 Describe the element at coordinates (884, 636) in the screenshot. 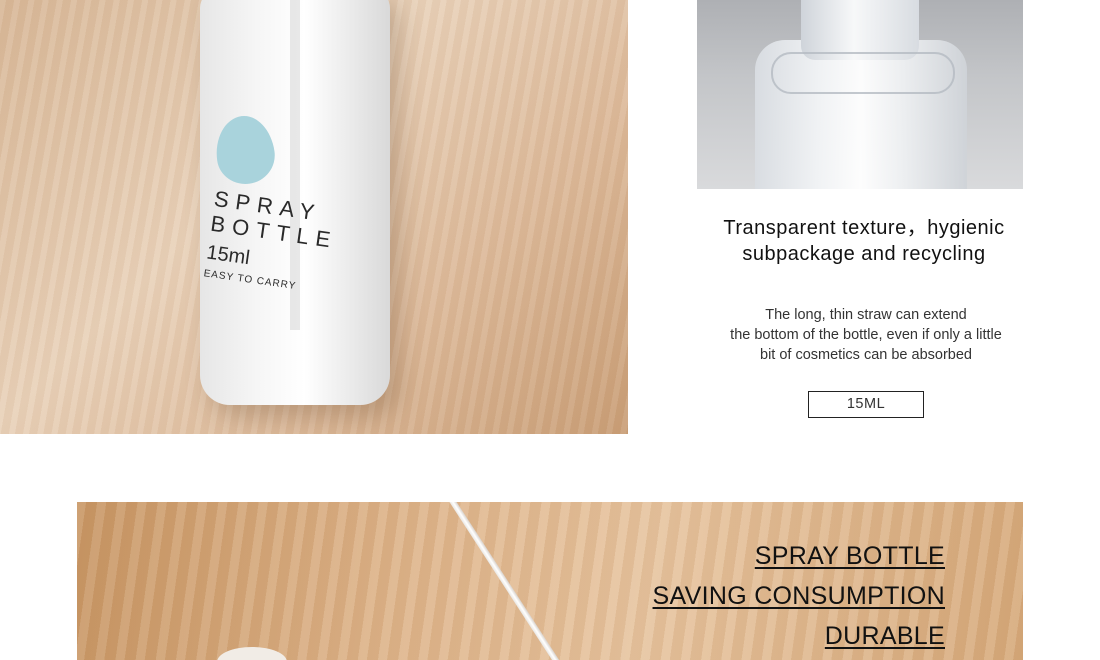

I see `banner-line-3: DURABLE` at that location.